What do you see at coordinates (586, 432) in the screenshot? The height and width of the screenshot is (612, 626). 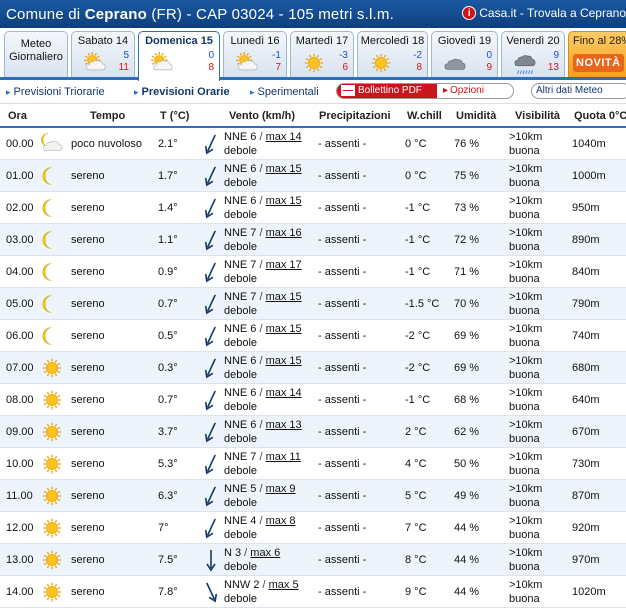 I see `cell-quota: 670m` at bounding box center [586, 432].